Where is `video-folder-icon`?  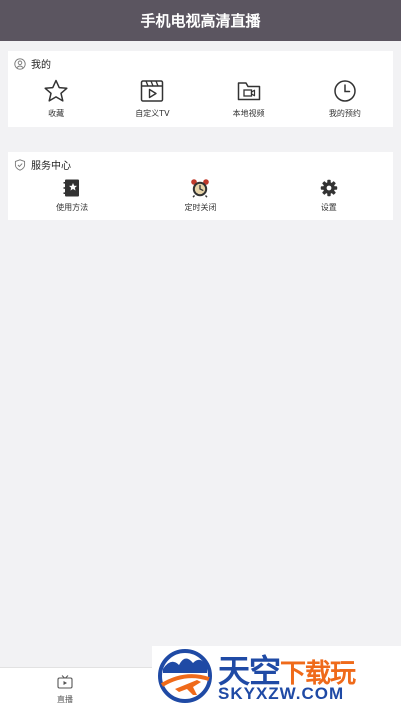
video-folder-icon is located at coordinates (249, 91).